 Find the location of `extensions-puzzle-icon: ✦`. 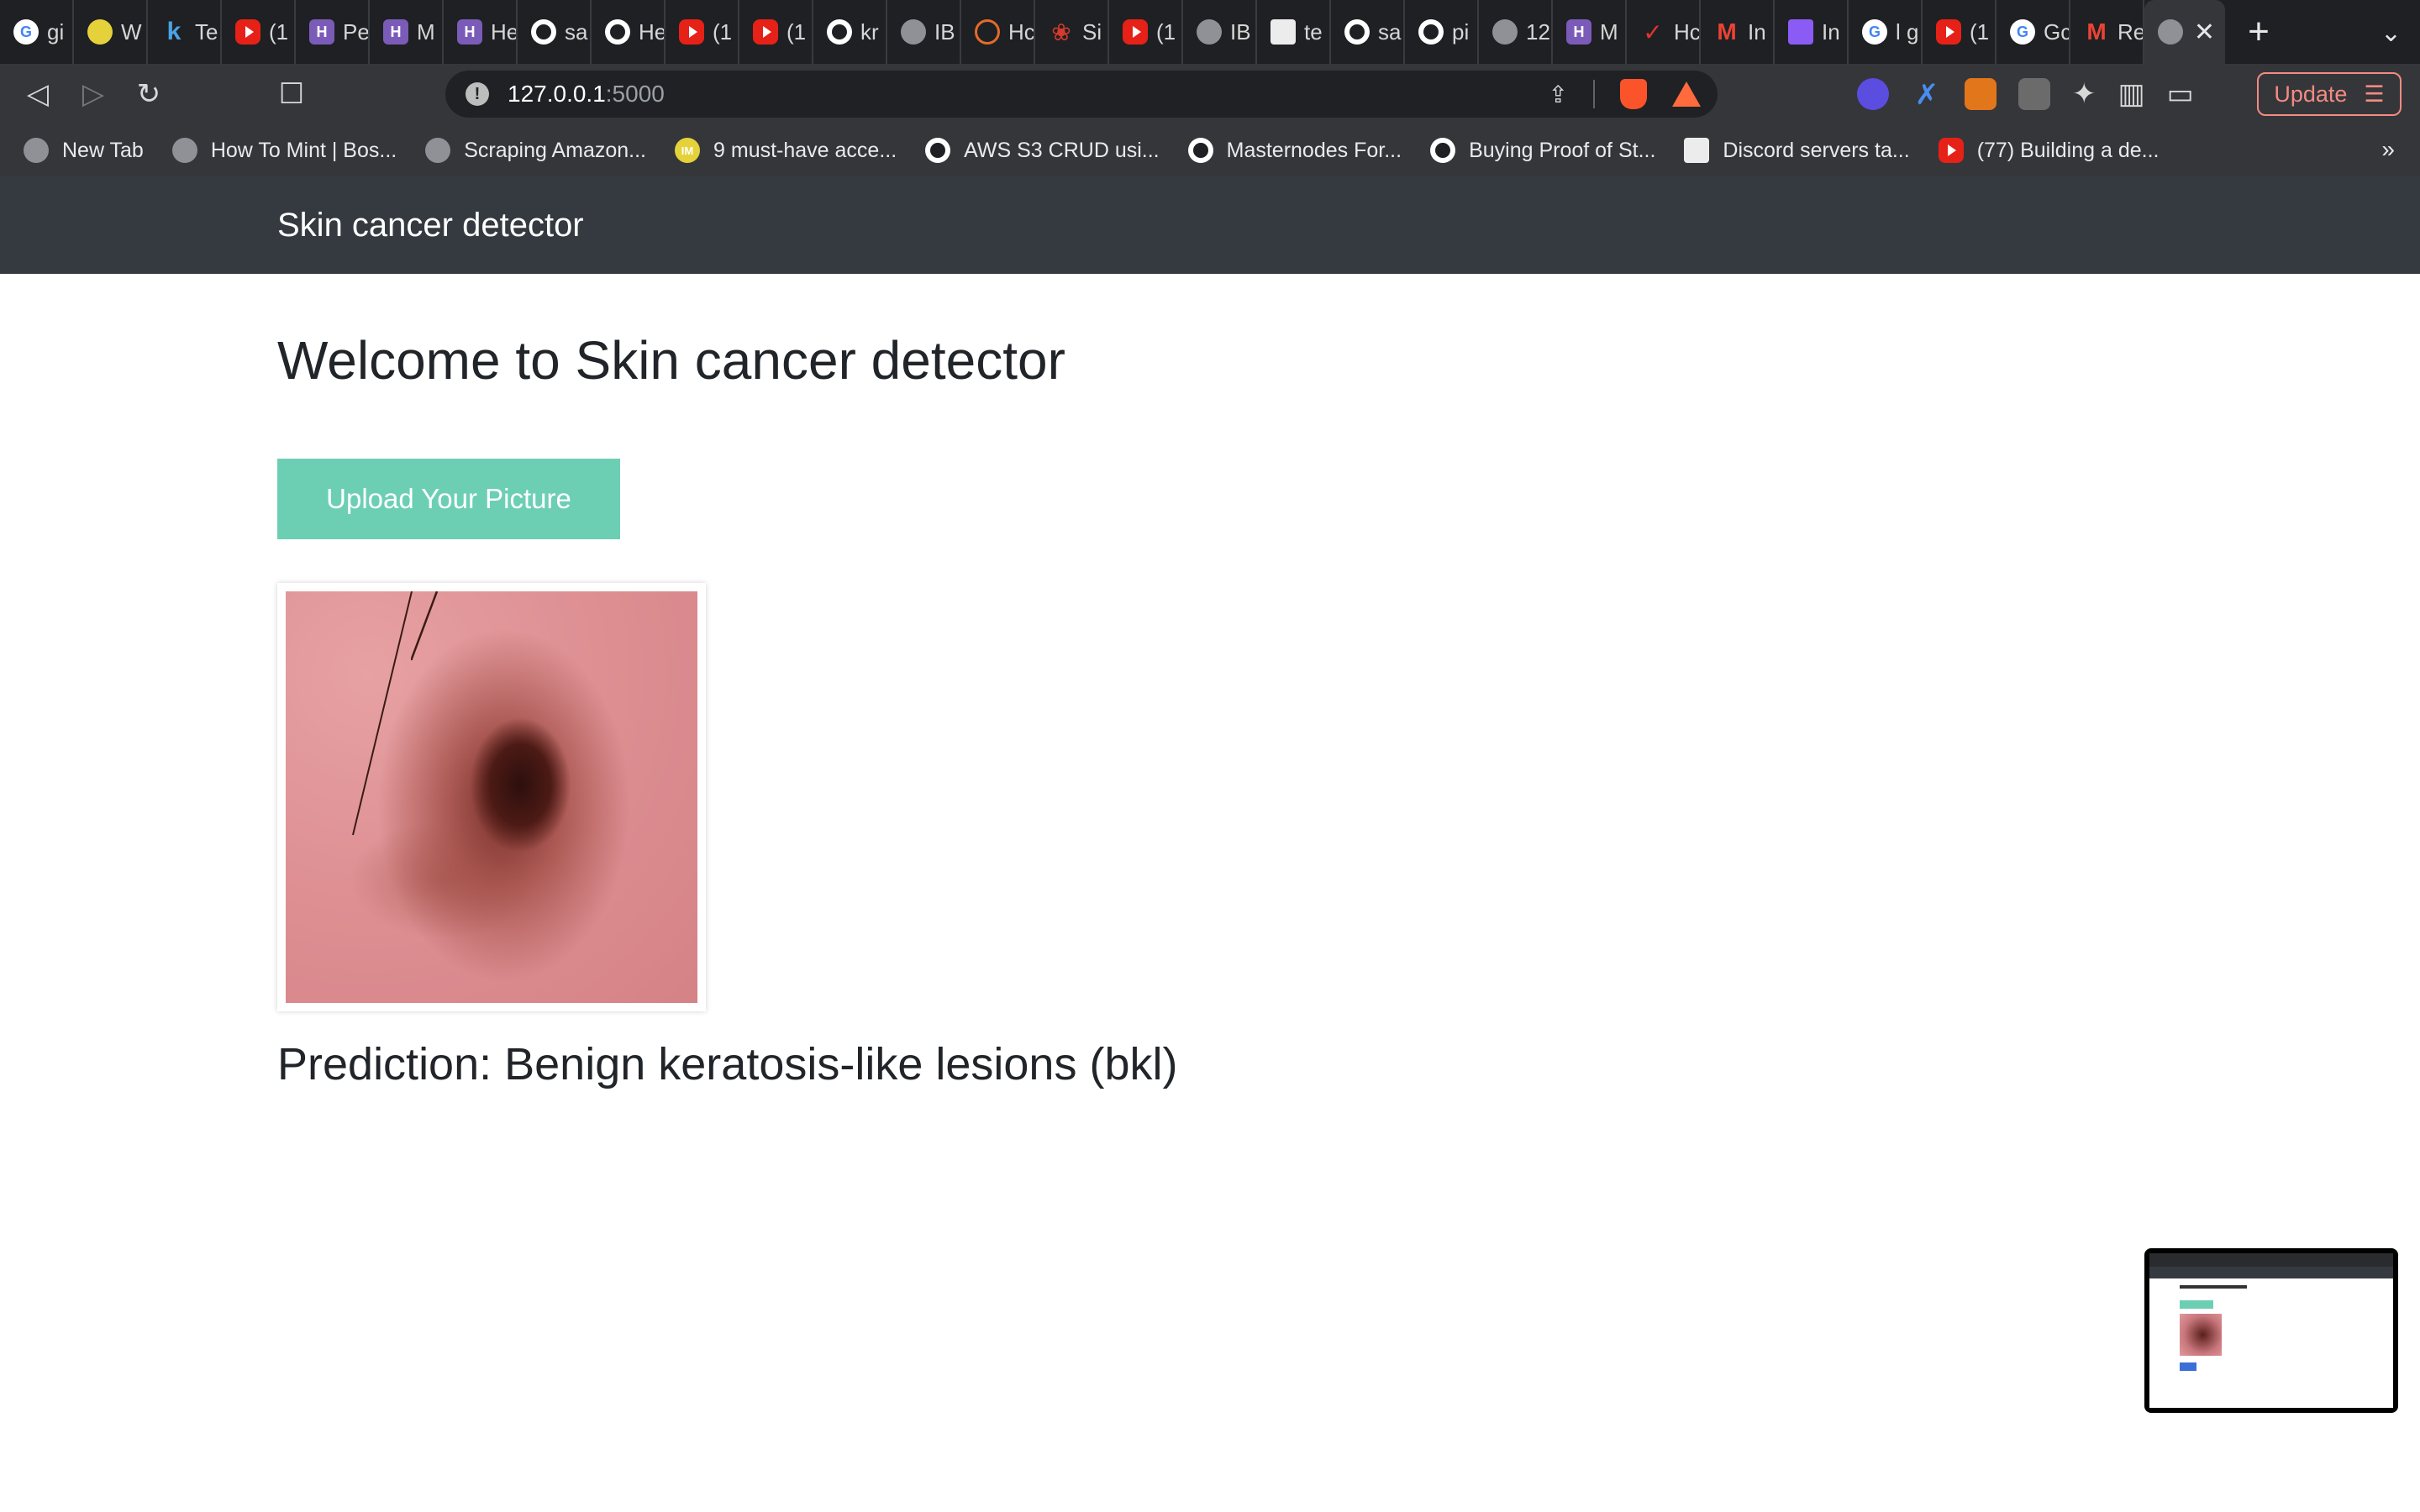

extensions-puzzle-icon: ✦ is located at coordinates (2084, 94).